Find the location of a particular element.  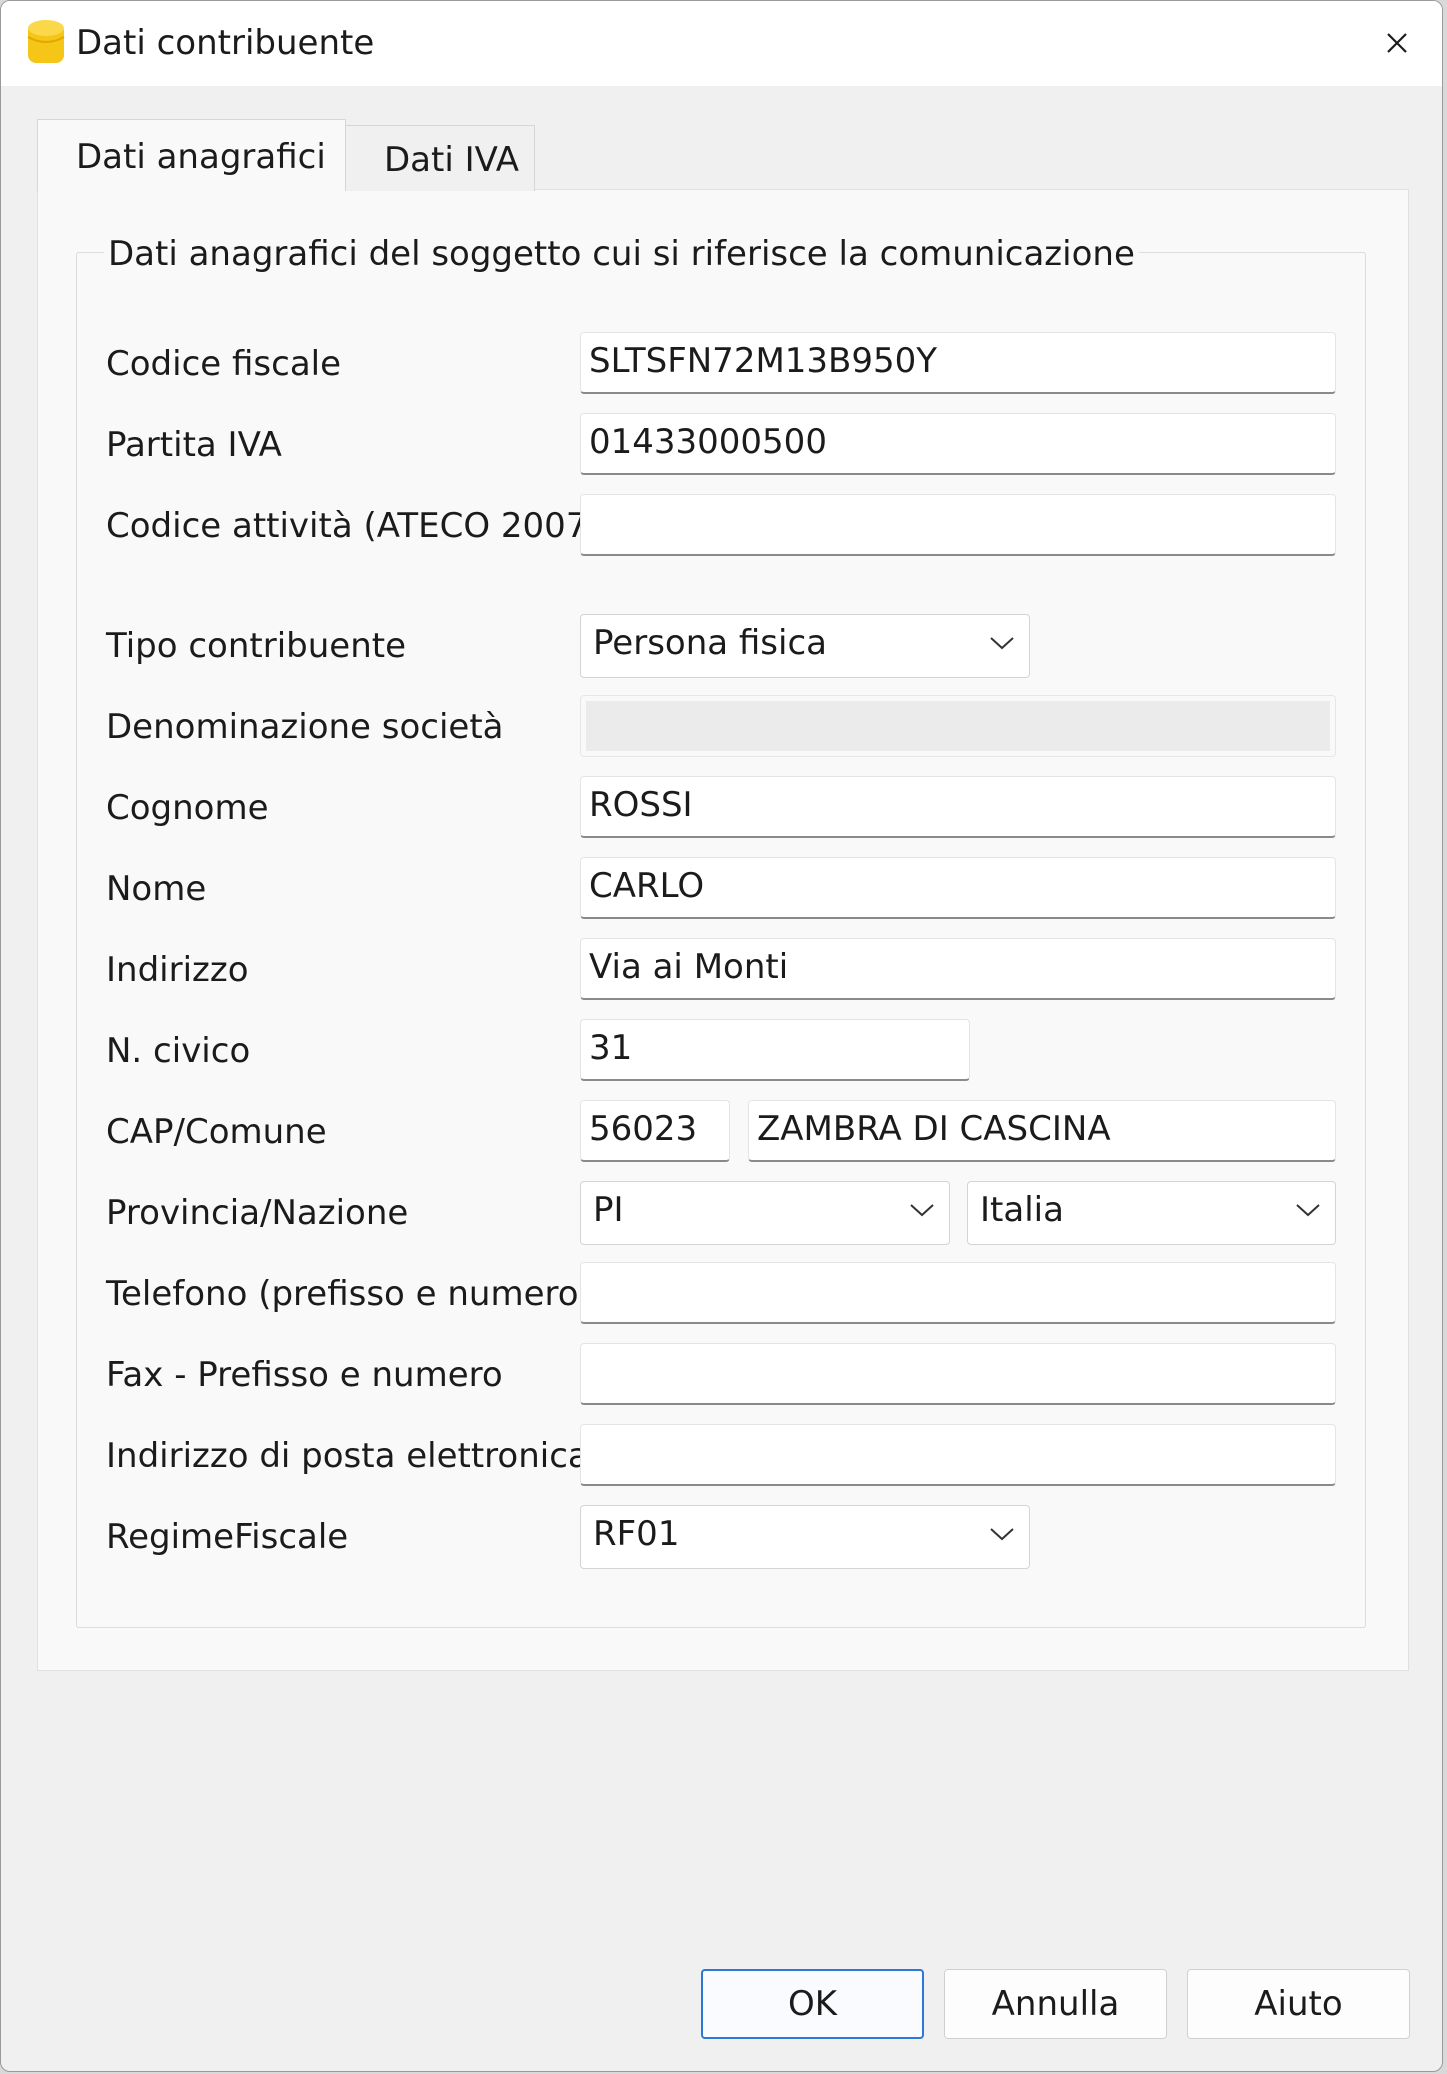

codice-fiscale-field: SLTSFN72M13B950Y is located at coordinates (958, 363).